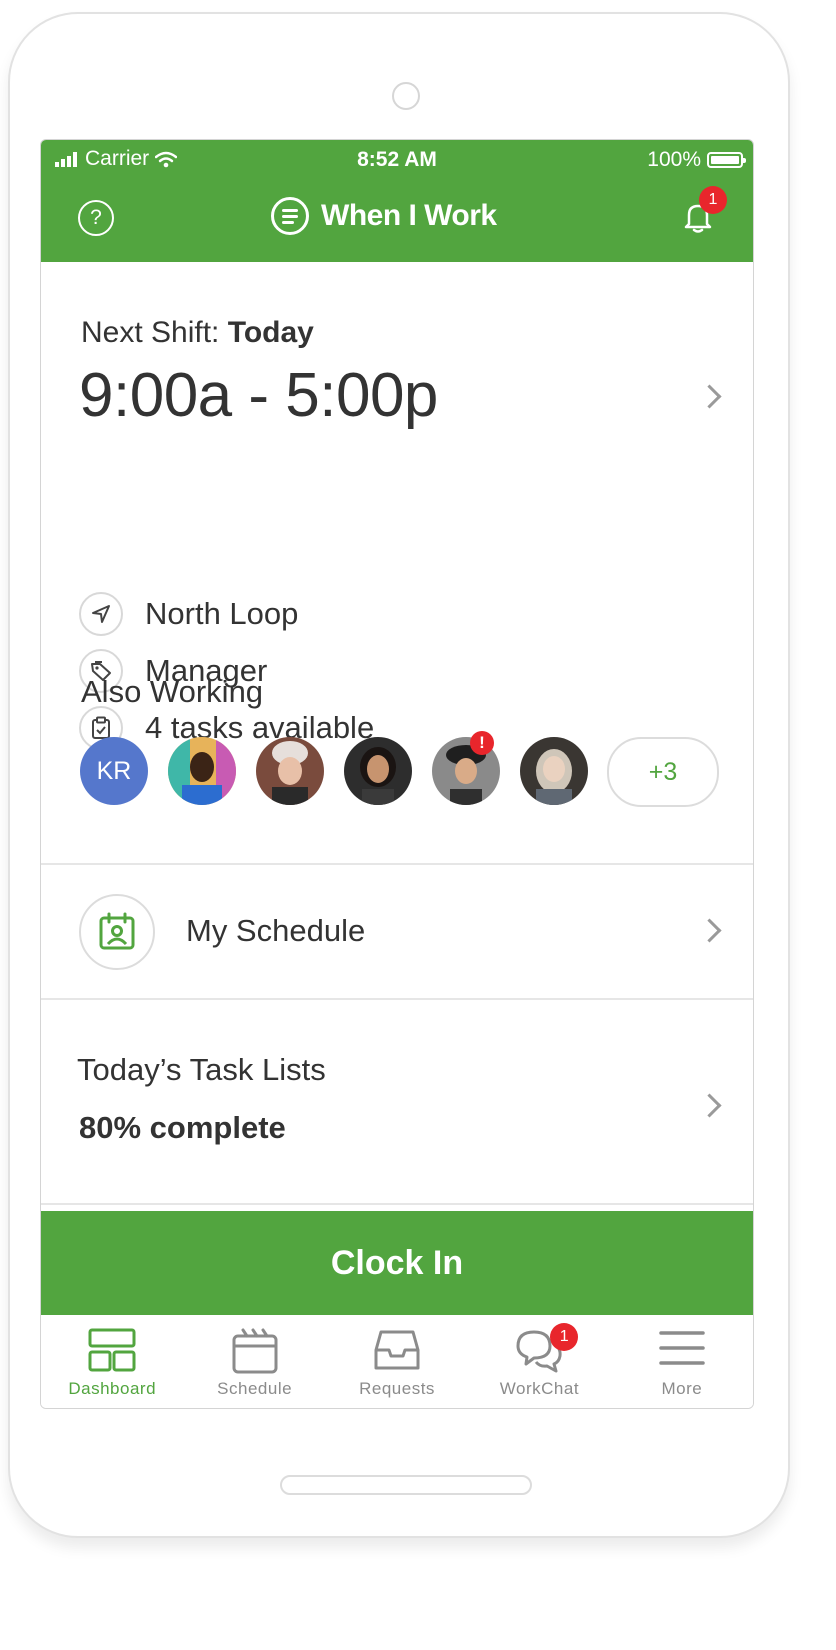 The height and width of the screenshot is (1650, 836). I want to click on shift-time-range: 9:00a - 5:00p, so click(258, 395).